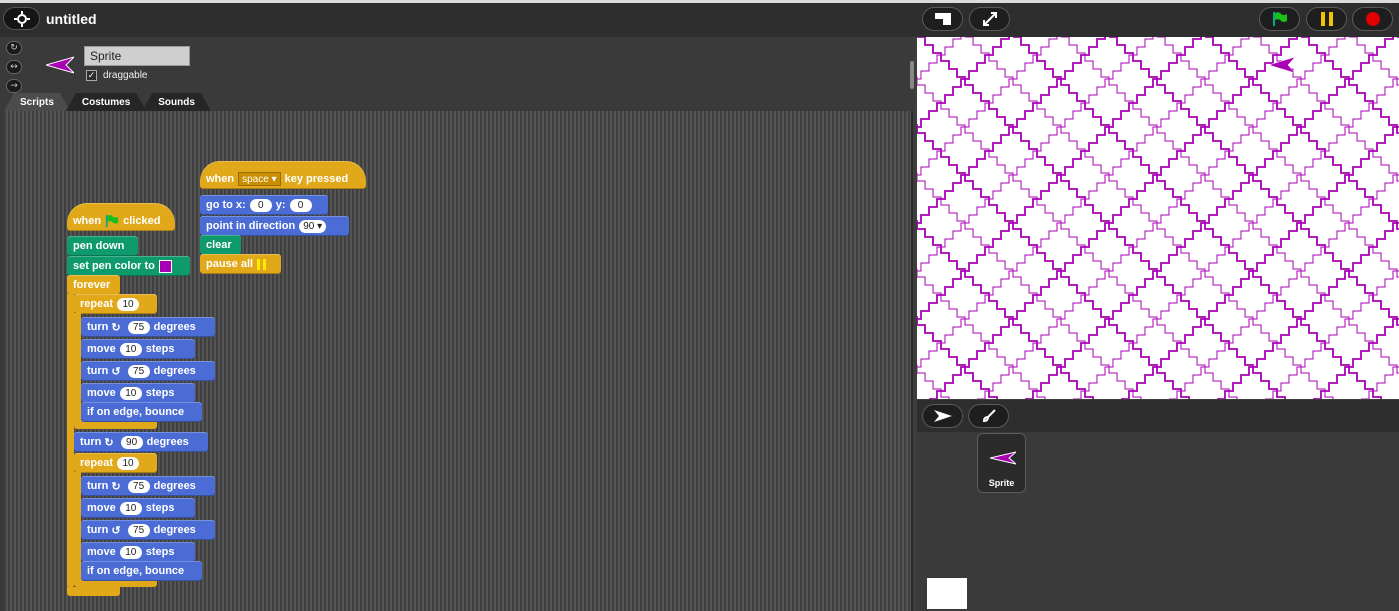 The width and height of the screenshot is (1399, 611). Describe the element at coordinates (14, 86) in the screenshot. I see `rotation-style-none: →` at that location.